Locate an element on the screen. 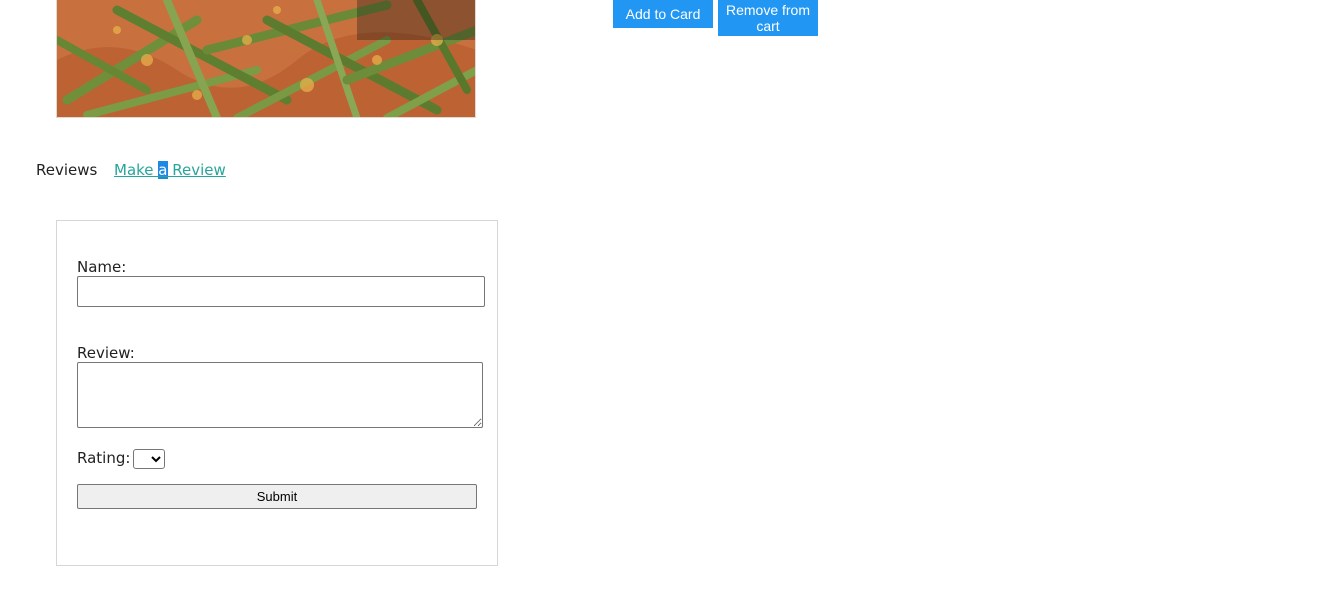 The image size is (1343, 616). tab-make-a-review: Make a Review is located at coordinates (170, 170).